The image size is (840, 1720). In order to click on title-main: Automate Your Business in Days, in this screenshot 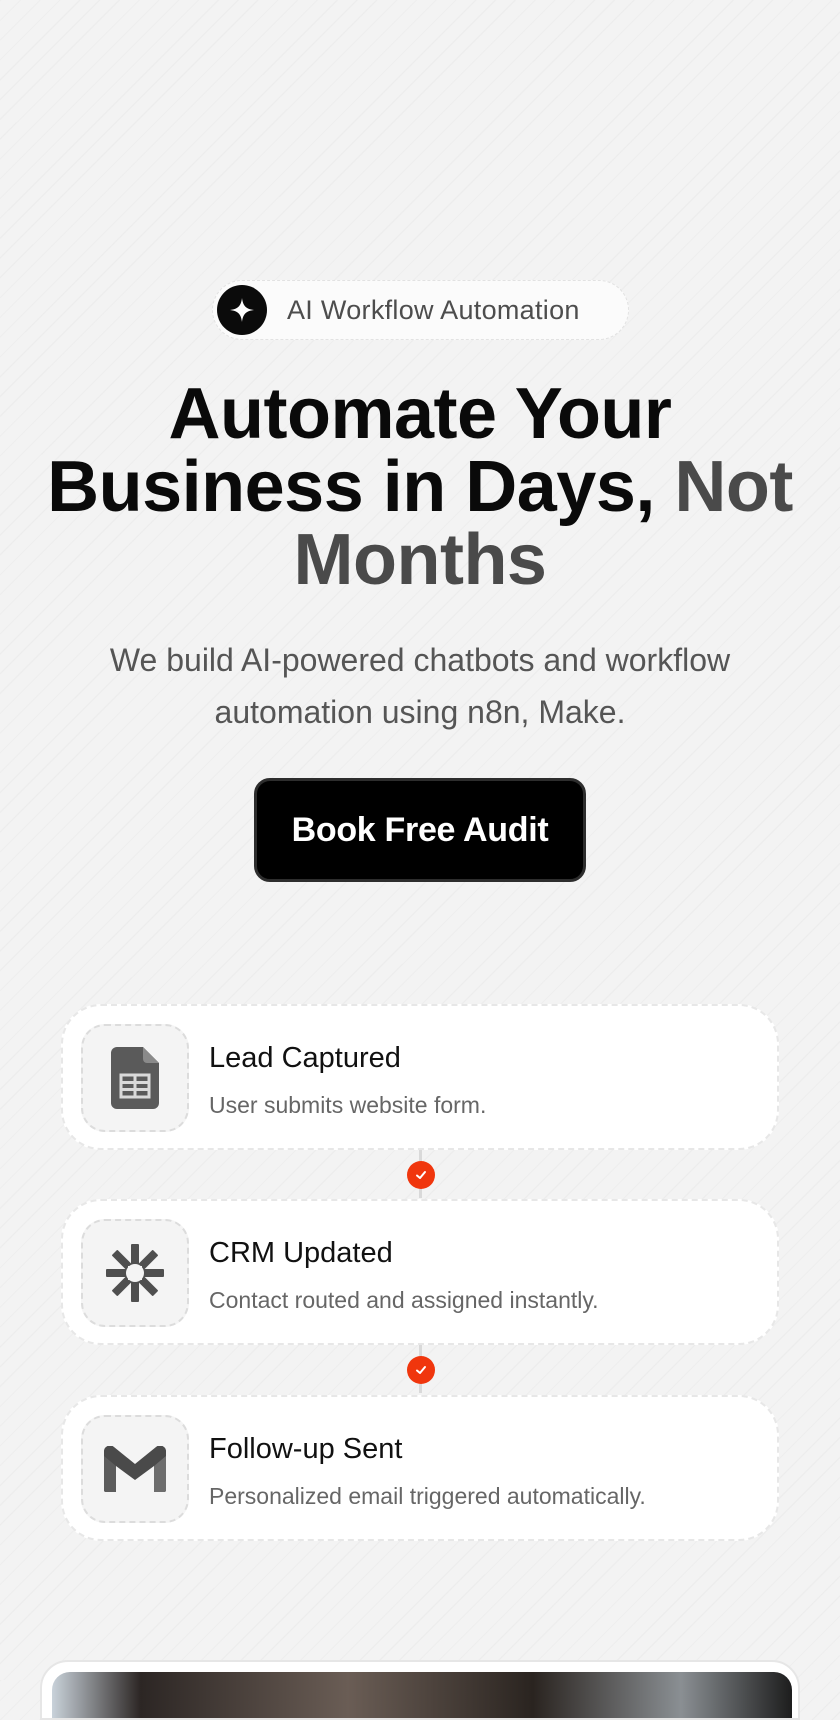, I will do `click(359, 450)`.